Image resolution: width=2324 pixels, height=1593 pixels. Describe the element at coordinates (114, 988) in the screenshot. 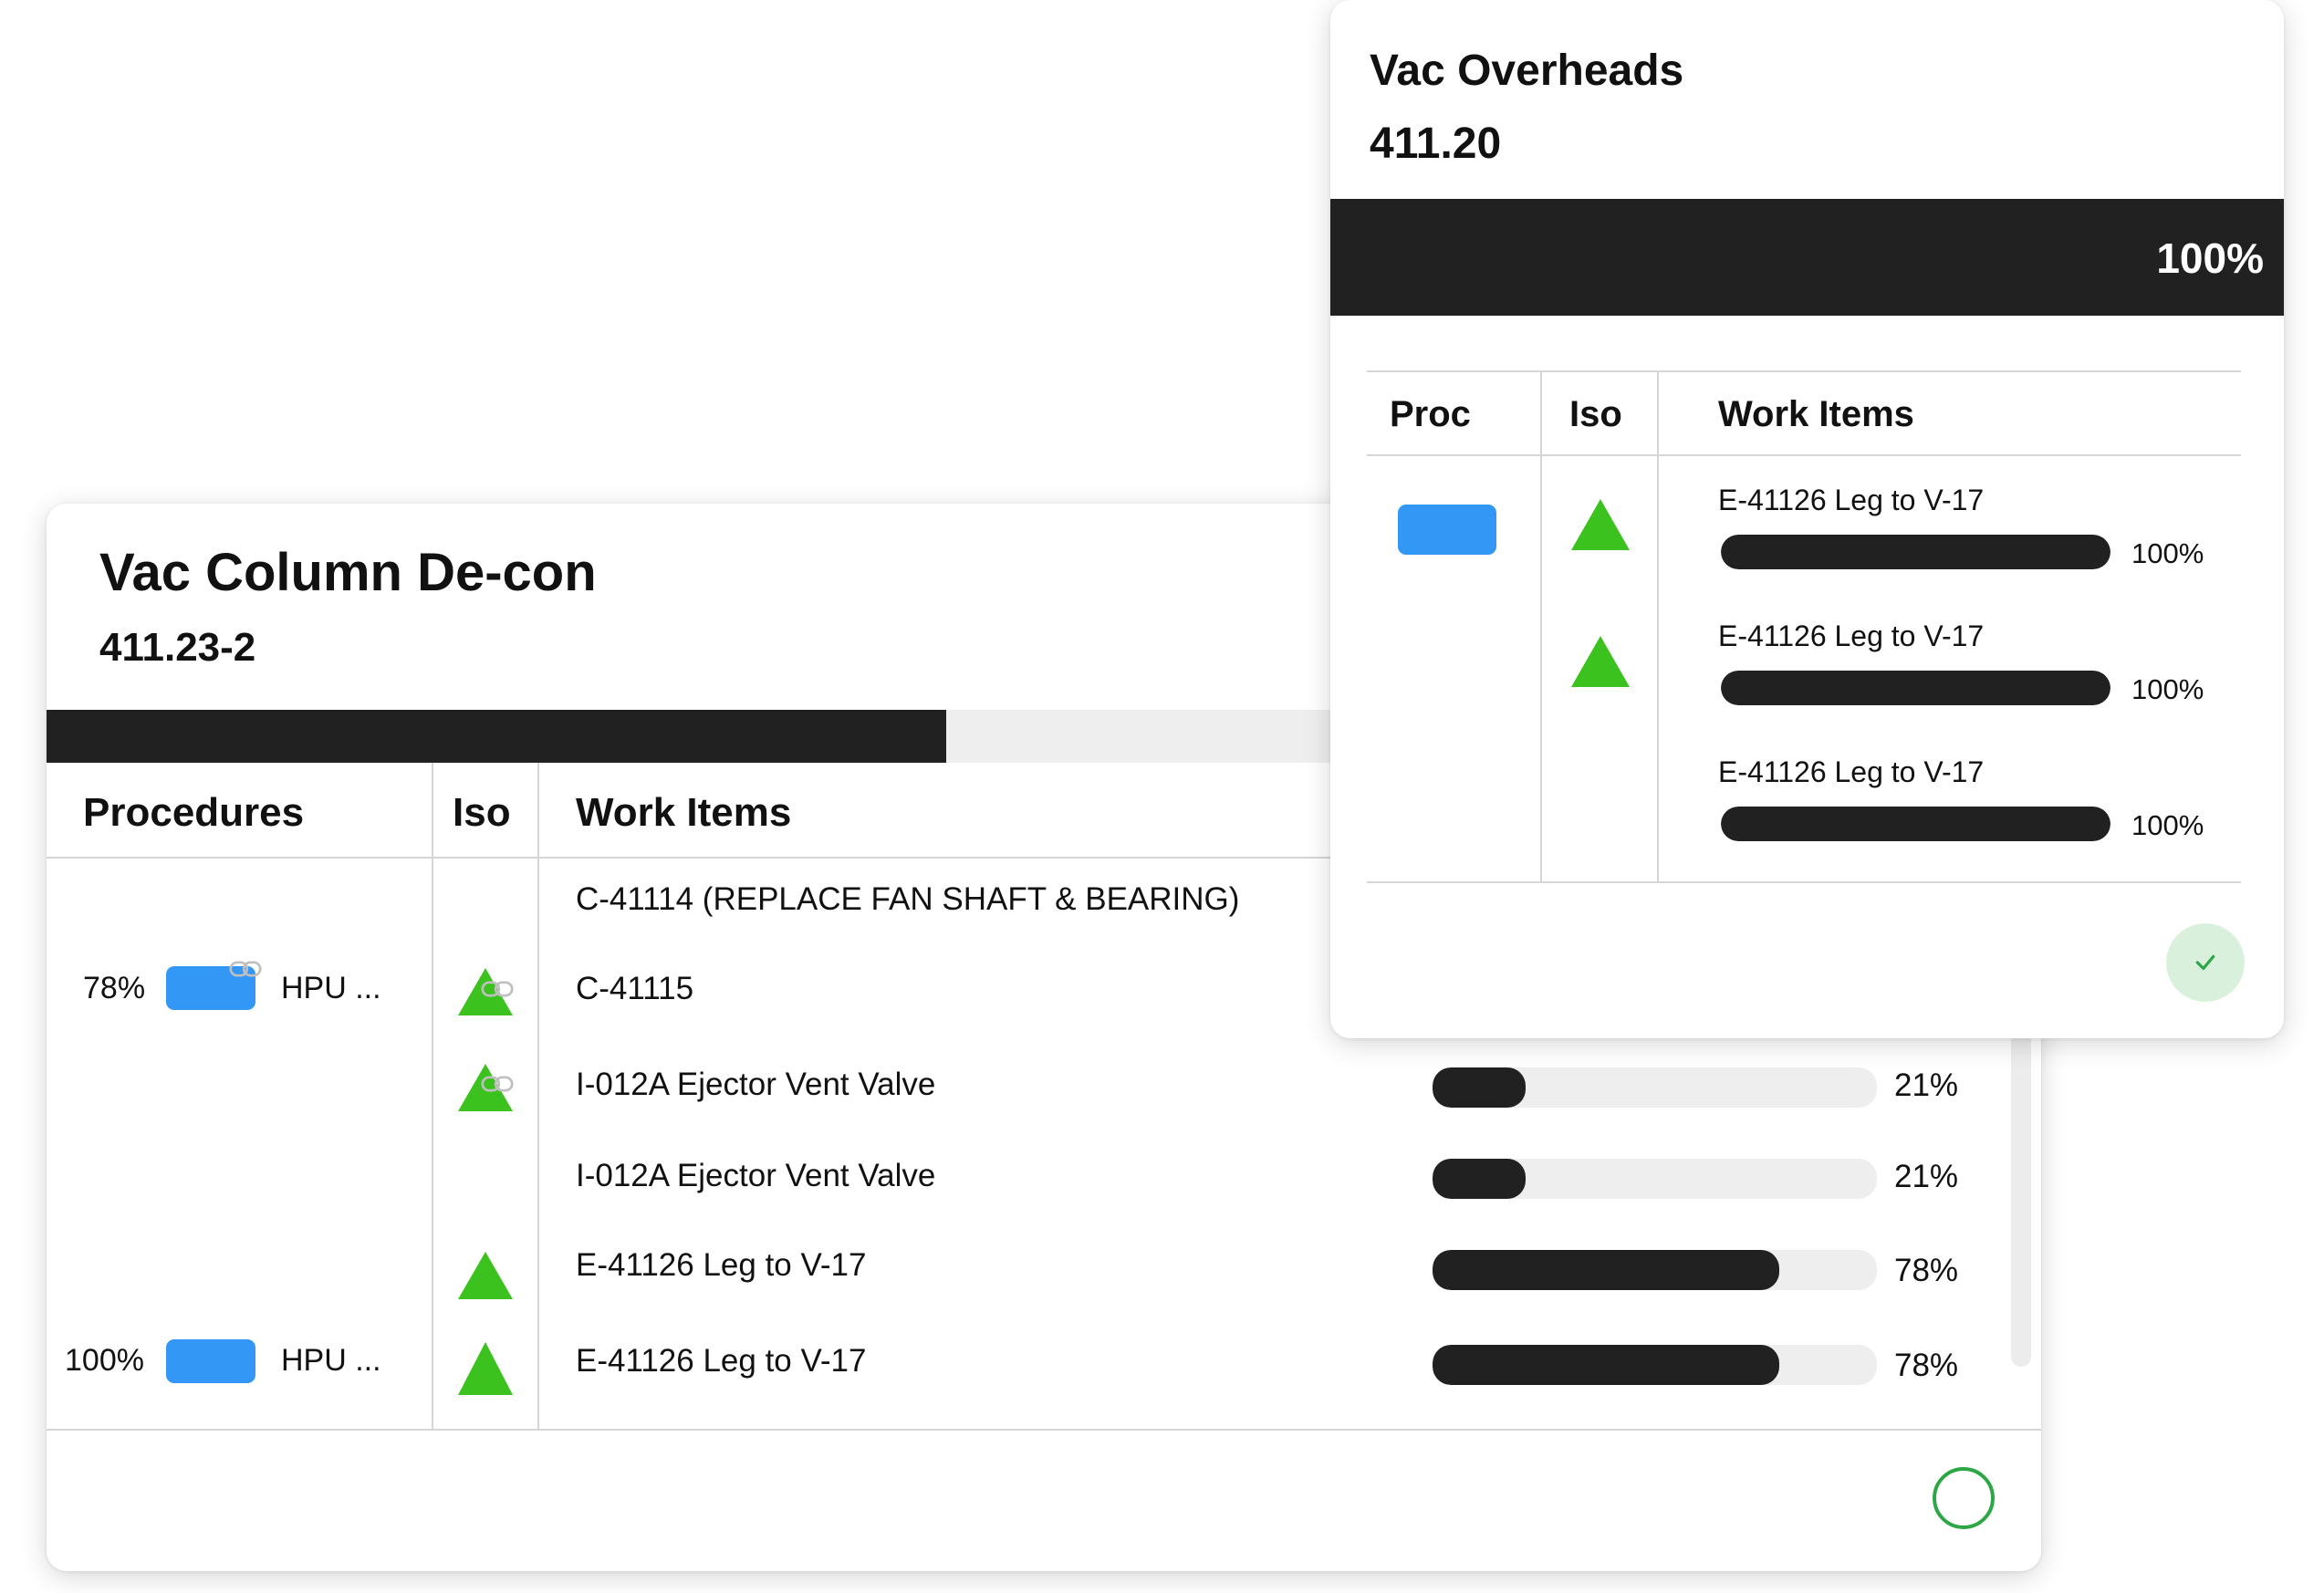

I see `procedure-percent: 78%` at that location.